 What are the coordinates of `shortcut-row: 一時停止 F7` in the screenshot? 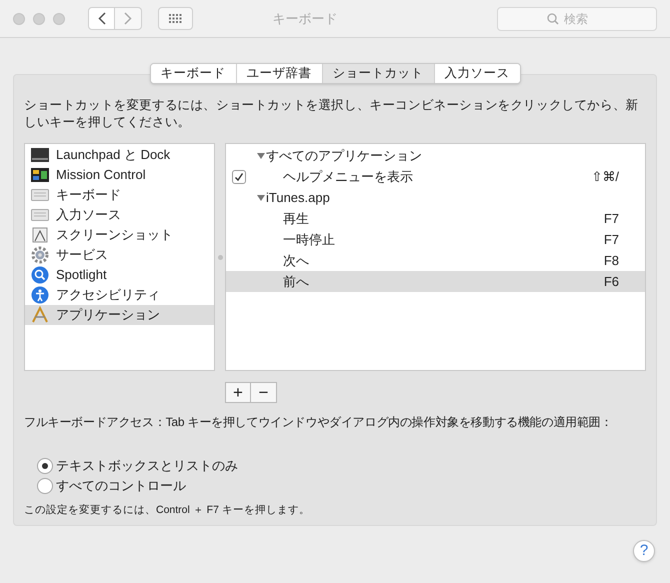 It's located at (435, 239).